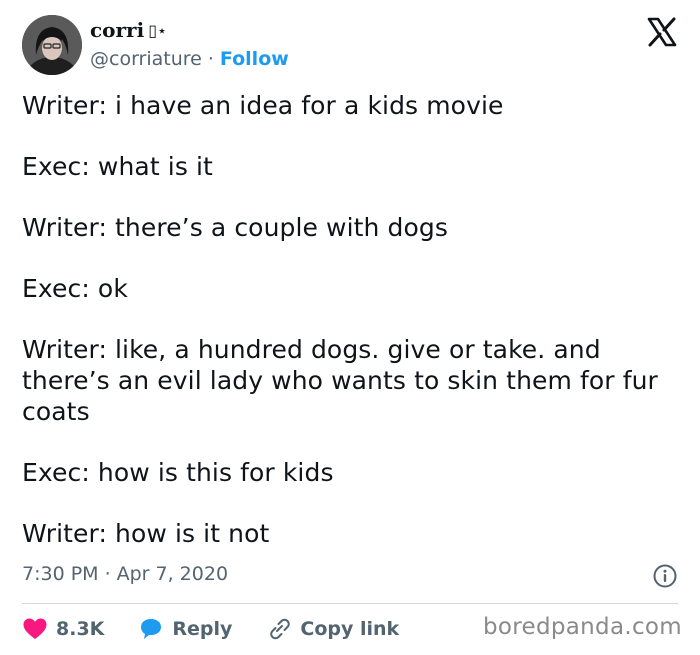 The width and height of the screenshot is (700, 655). I want to click on author-handle-row: @corriature · Follow, so click(189, 59).